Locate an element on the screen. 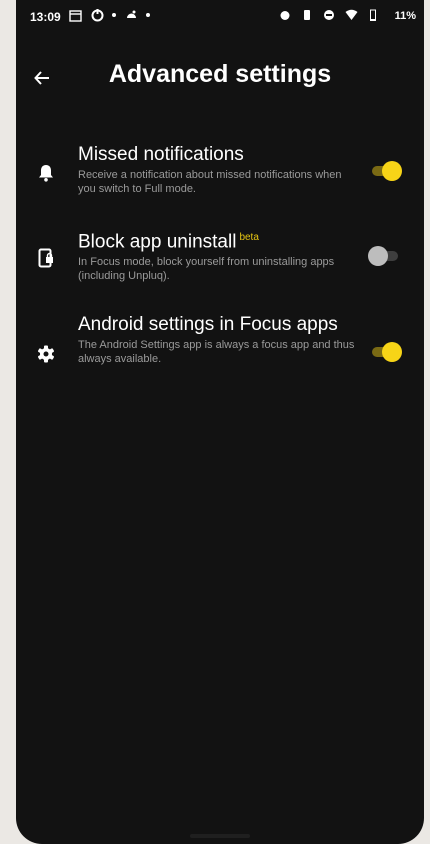 The width and height of the screenshot is (430, 844). dnd-icon is located at coordinates (329, 15).